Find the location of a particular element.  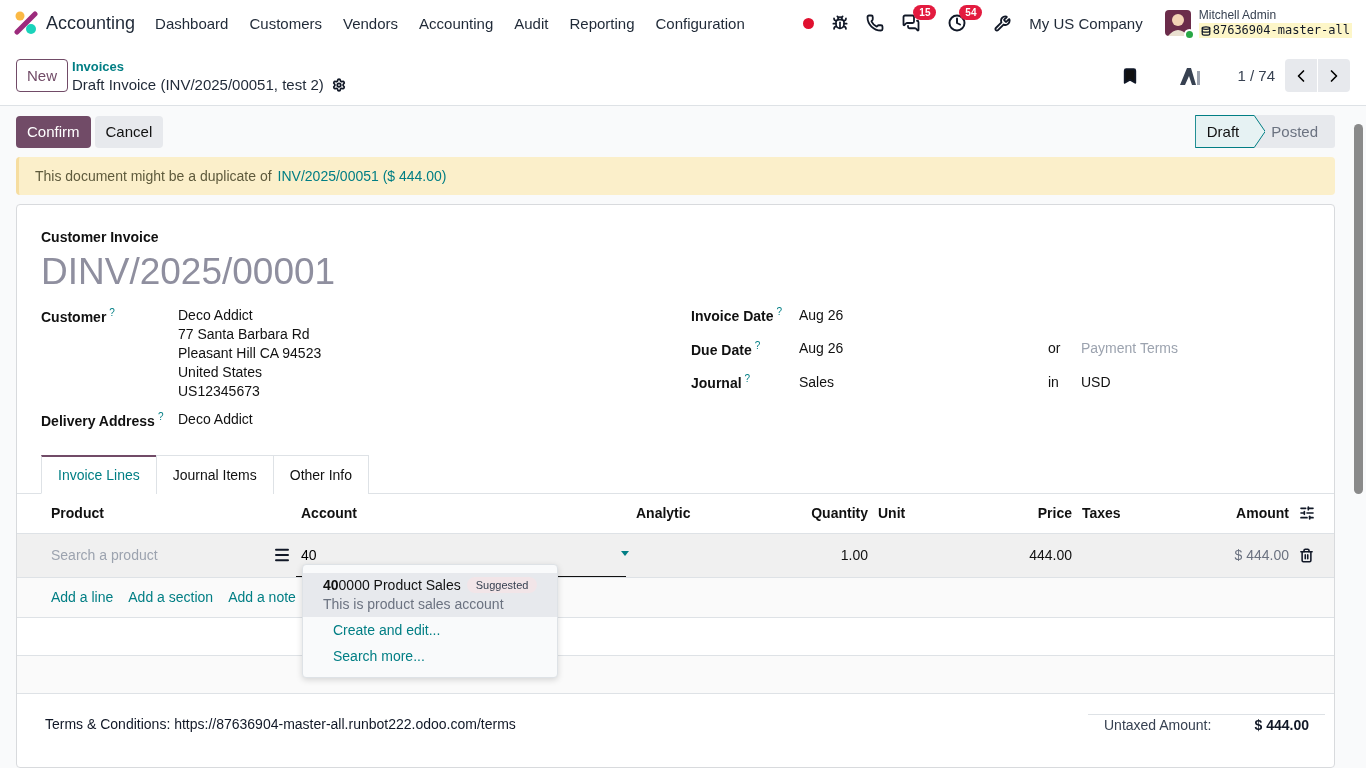

field-value: 77 Santa Barbara Rd is located at coordinates (434, 334).